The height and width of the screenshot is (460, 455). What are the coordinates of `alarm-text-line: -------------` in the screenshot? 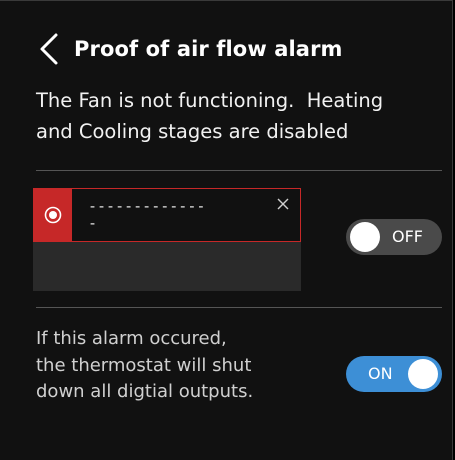 It's located at (147, 206).